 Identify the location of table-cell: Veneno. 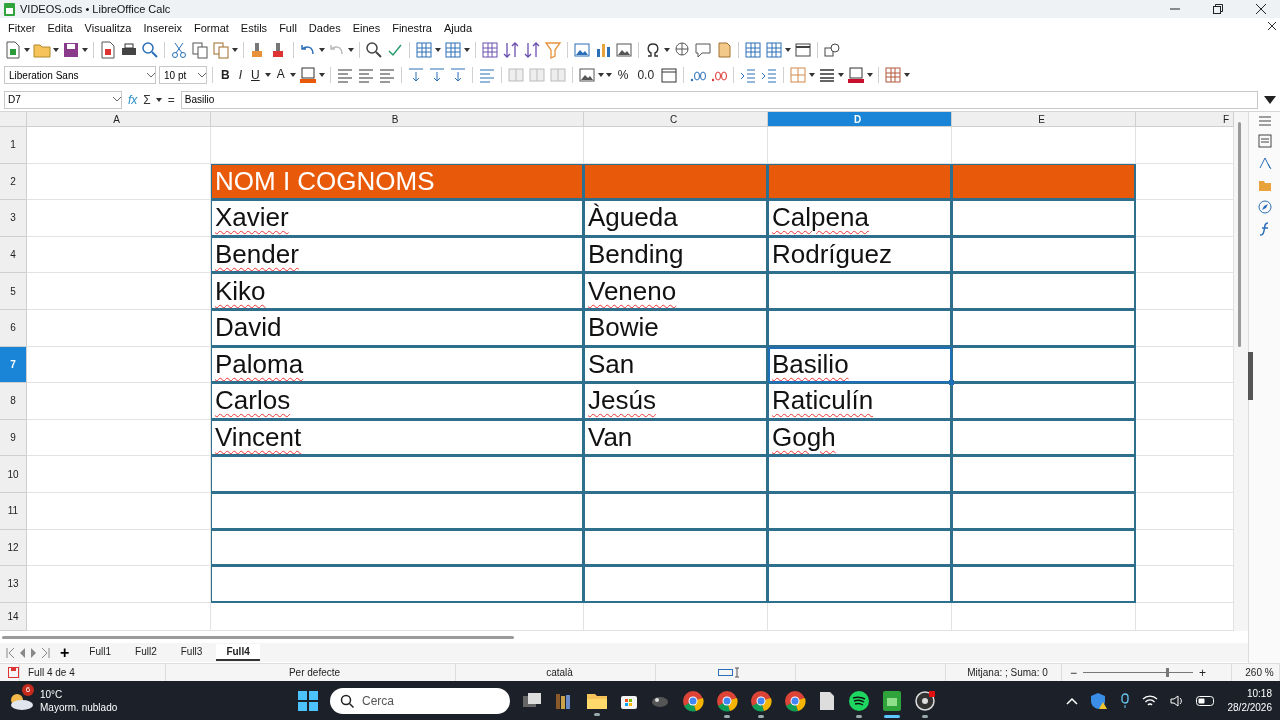
(676, 291).